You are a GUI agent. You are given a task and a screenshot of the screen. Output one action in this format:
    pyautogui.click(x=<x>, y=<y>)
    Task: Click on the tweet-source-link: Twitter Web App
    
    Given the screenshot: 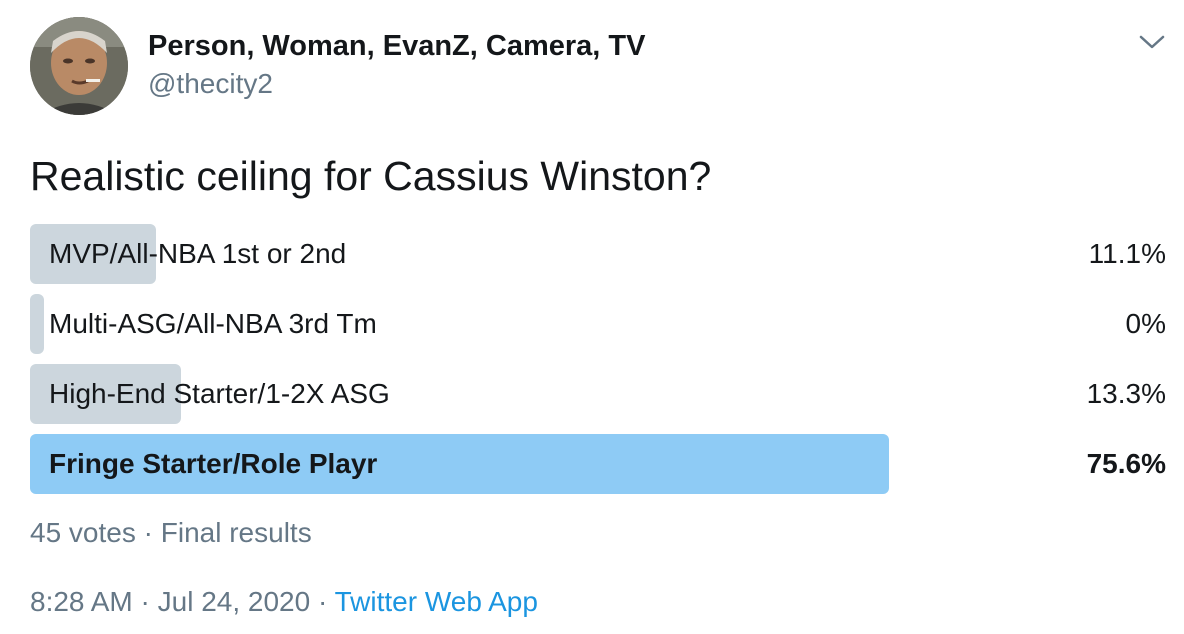 What is the action you would take?
    pyautogui.click(x=436, y=601)
    